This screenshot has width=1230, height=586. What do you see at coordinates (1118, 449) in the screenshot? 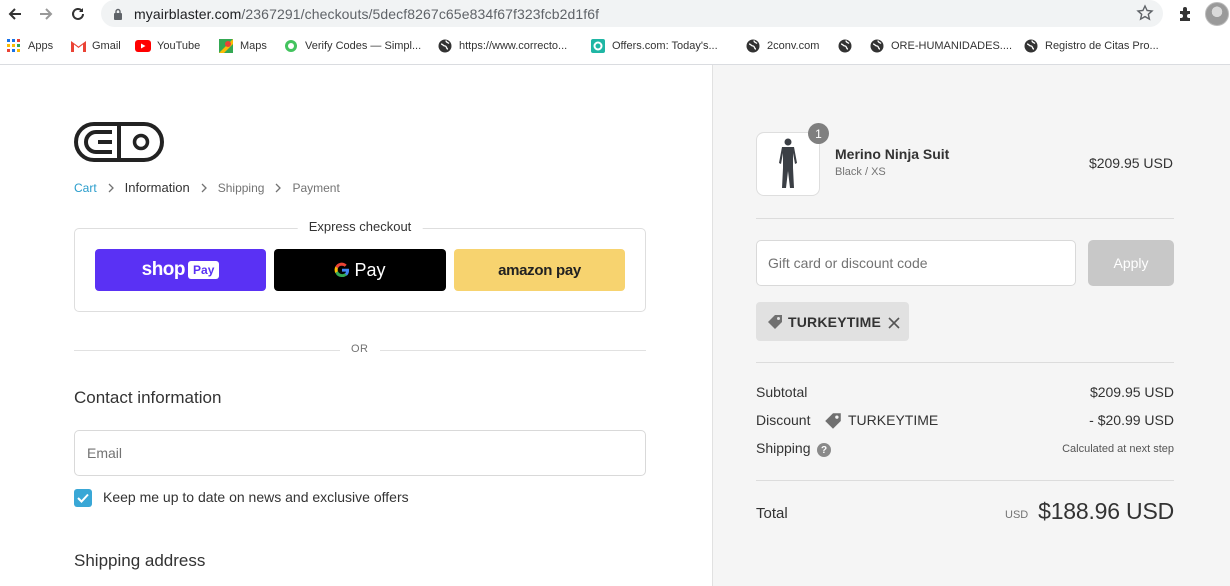
I see `shipping-value: Calculated at next step` at bounding box center [1118, 449].